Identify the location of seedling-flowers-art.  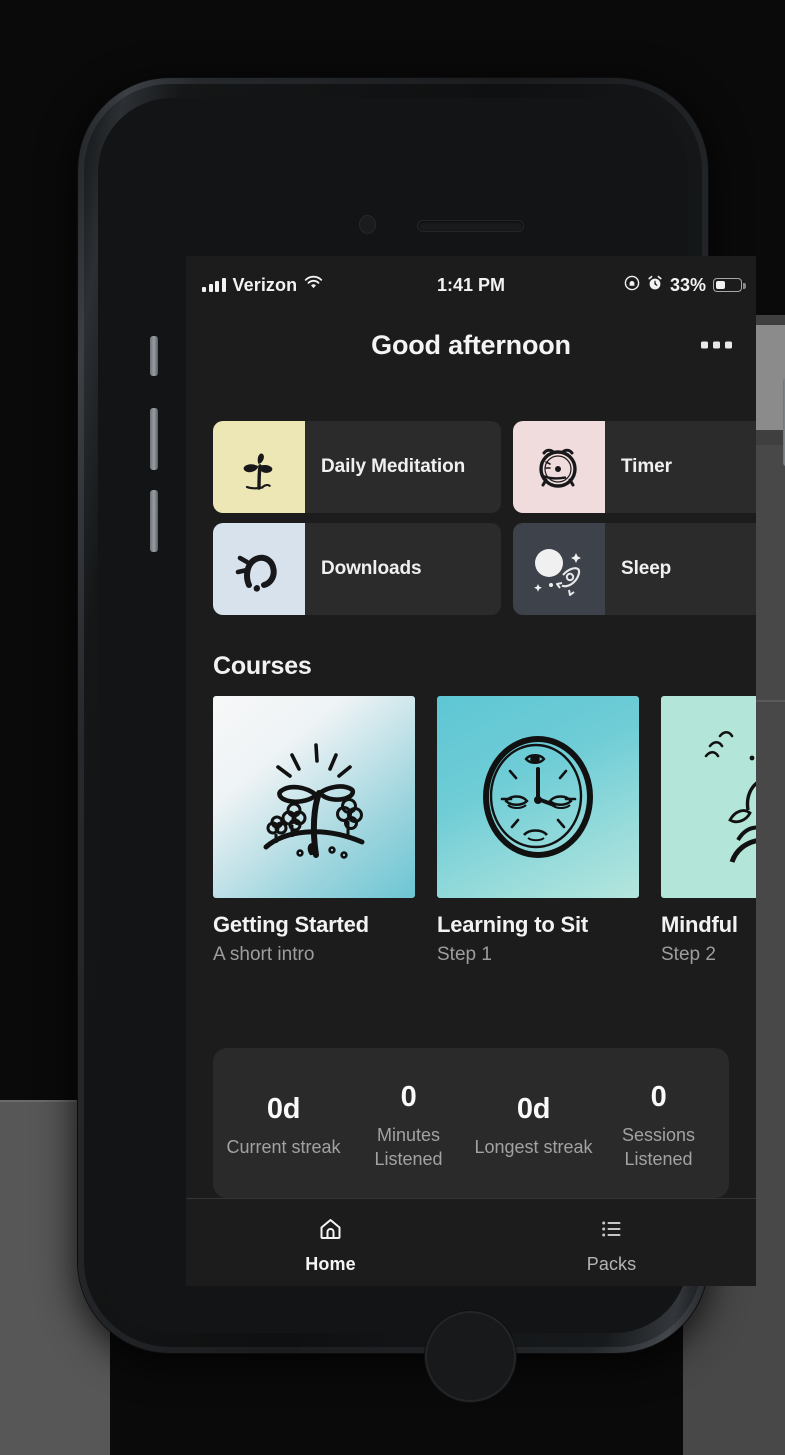
(314, 797).